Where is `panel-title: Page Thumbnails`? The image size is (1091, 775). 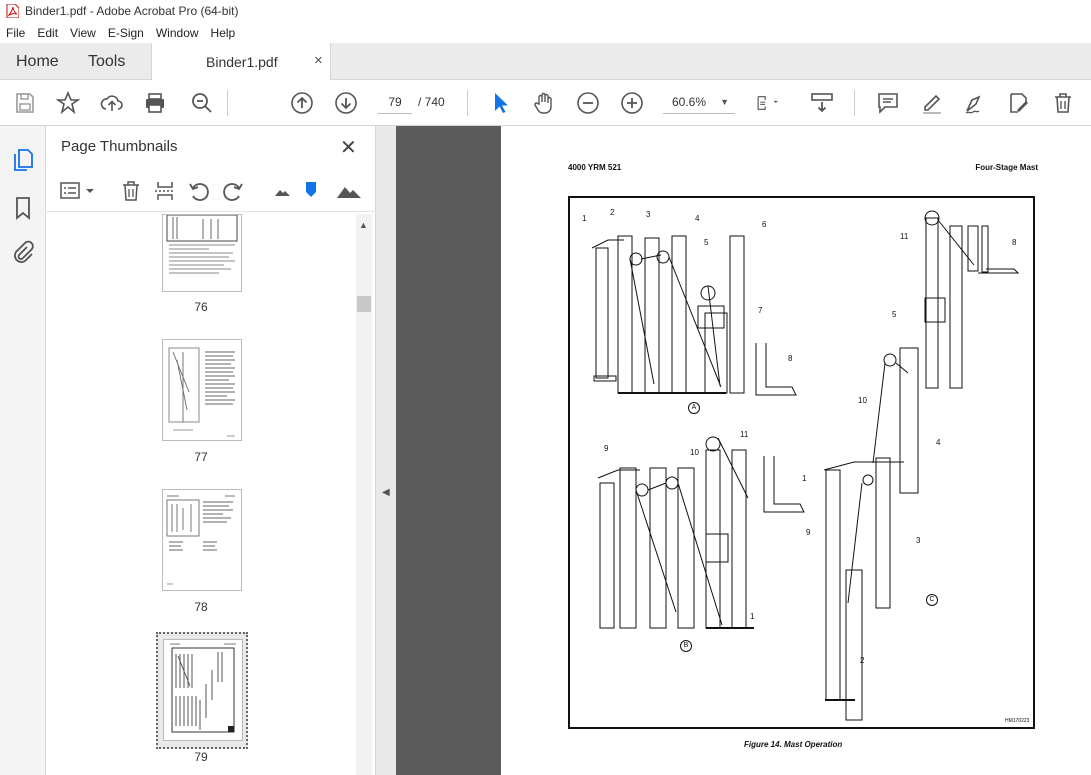 panel-title: Page Thumbnails is located at coordinates (119, 146).